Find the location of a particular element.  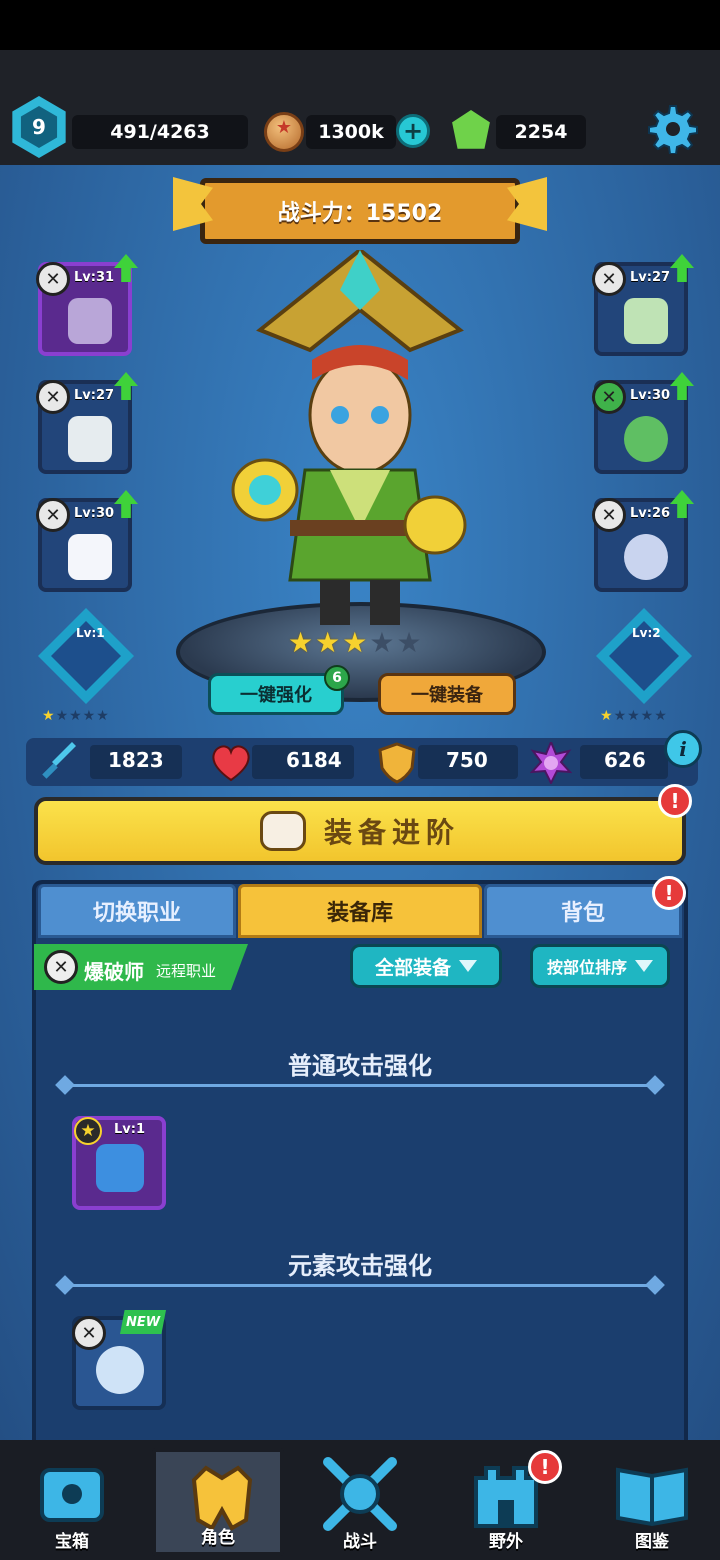

exp-counter: 491/4263 is located at coordinates (160, 132).